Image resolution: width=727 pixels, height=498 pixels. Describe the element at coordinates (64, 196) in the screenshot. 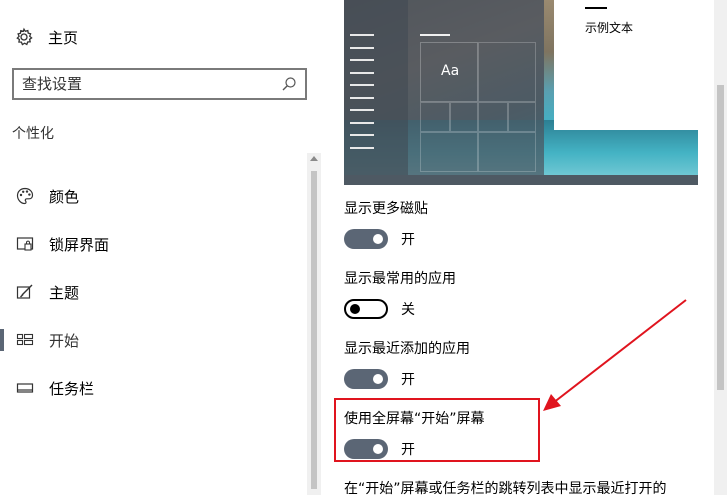

I see `sidebar-item-label: 颜色` at that location.